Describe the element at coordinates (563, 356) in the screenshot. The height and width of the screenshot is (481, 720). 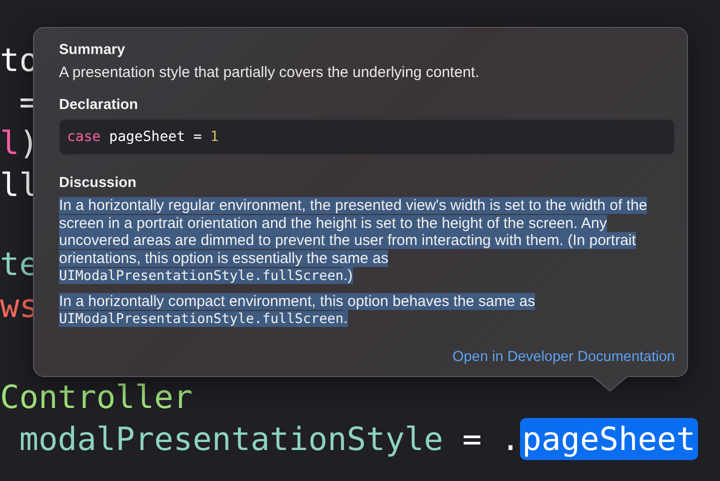
I see `documentation-link: Open in Developer Documentation` at that location.